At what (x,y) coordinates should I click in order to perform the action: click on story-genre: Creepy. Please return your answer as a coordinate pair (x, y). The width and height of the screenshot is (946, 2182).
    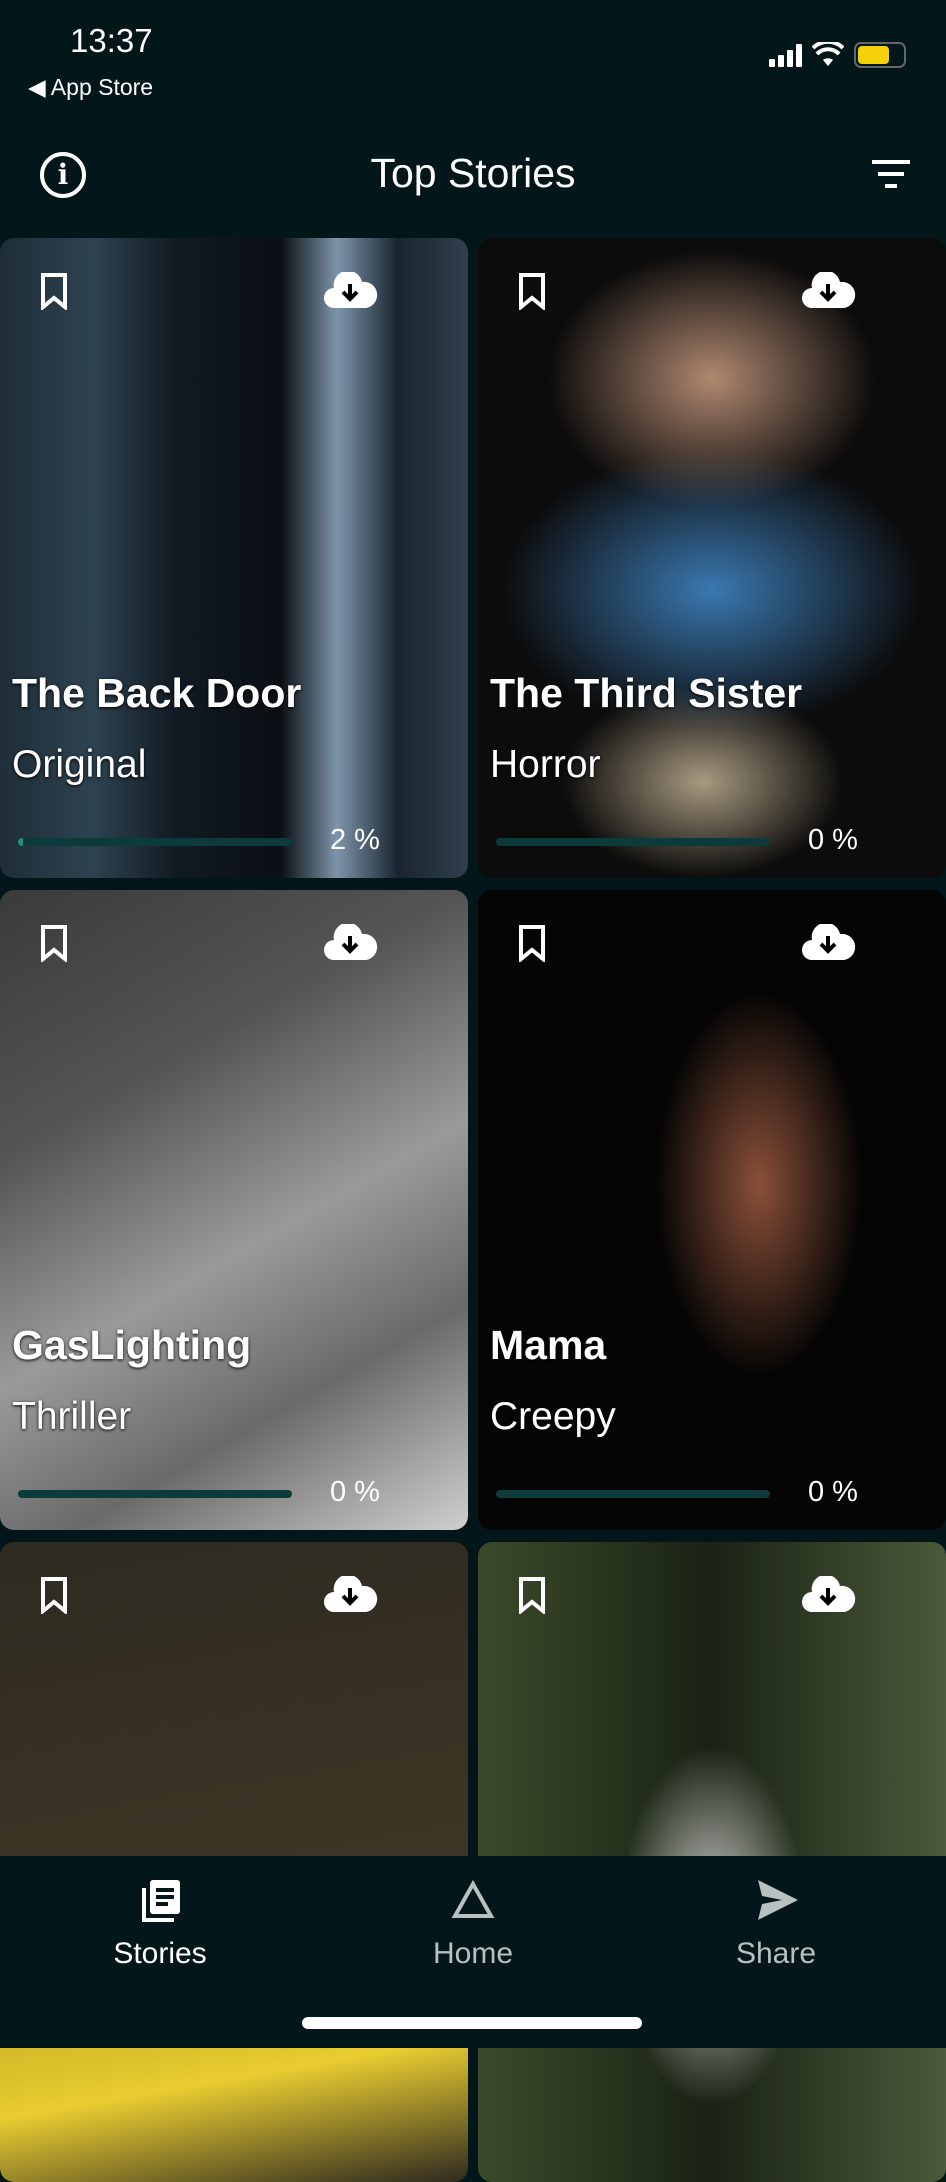
    Looking at the image, I should click on (553, 1416).